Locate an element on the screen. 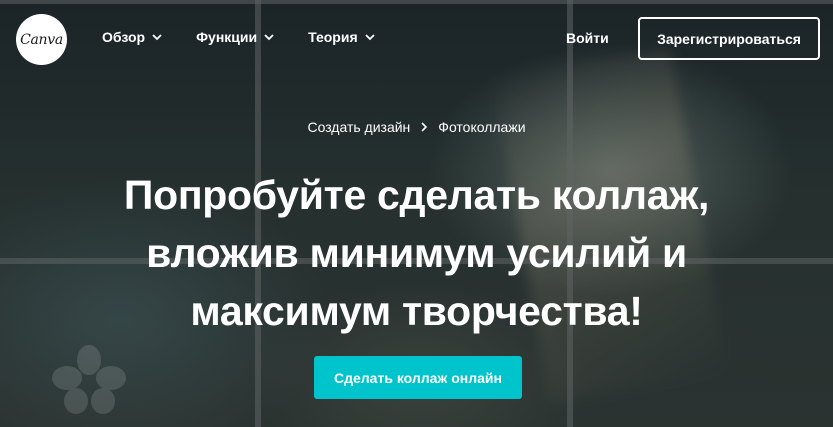 This screenshot has height=427, width=833. nav-item-overview: Обзор is located at coordinates (132, 37).